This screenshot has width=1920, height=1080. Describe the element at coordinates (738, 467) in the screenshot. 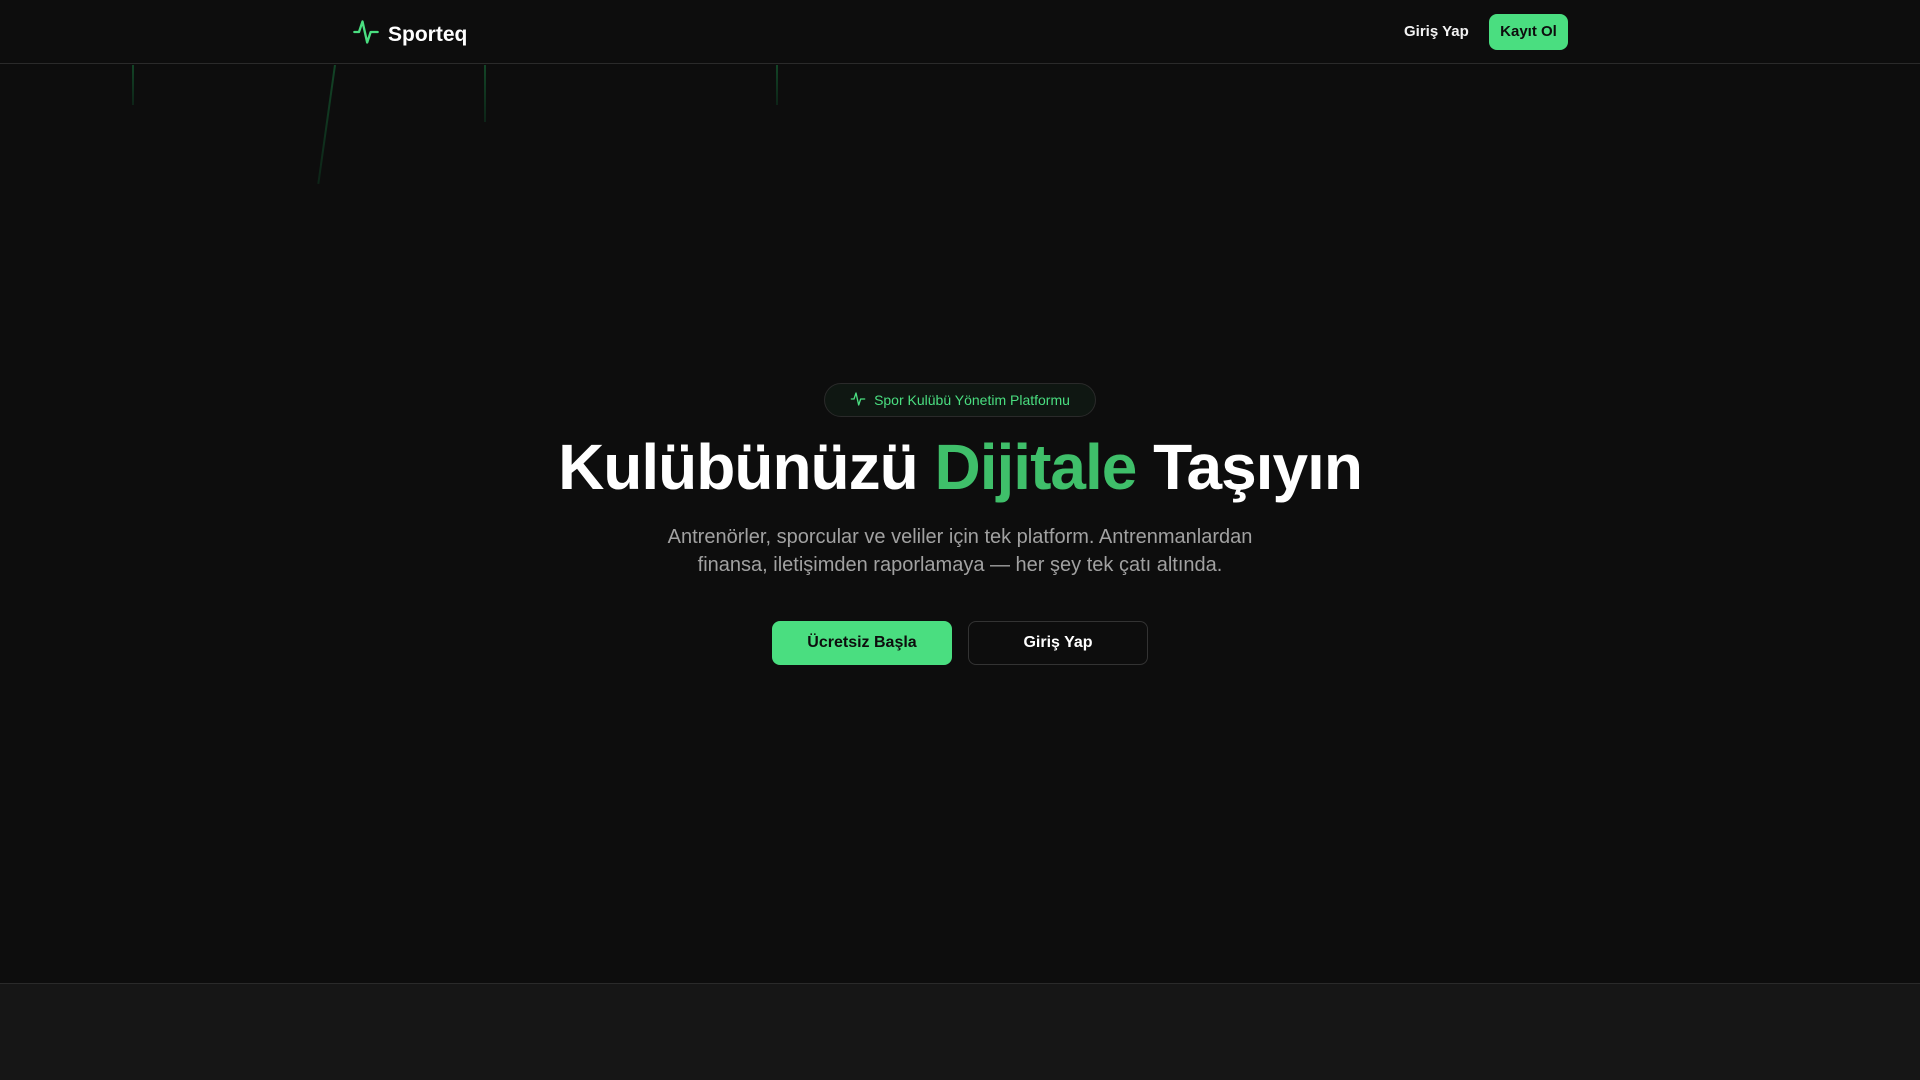

I see `title-part: Kulübünüzü` at that location.